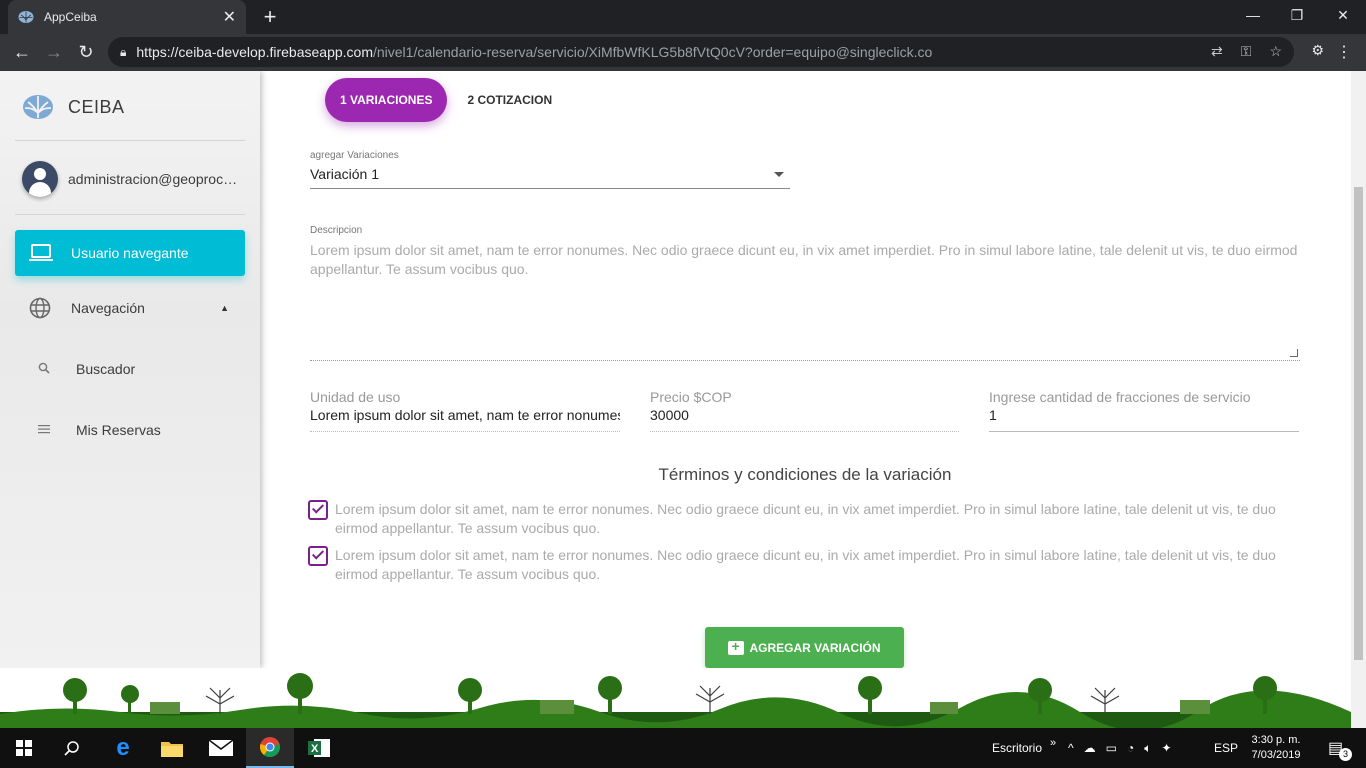 This screenshot has height=768, width=1366. I want to click on laptop-icon, so click(41, 253).